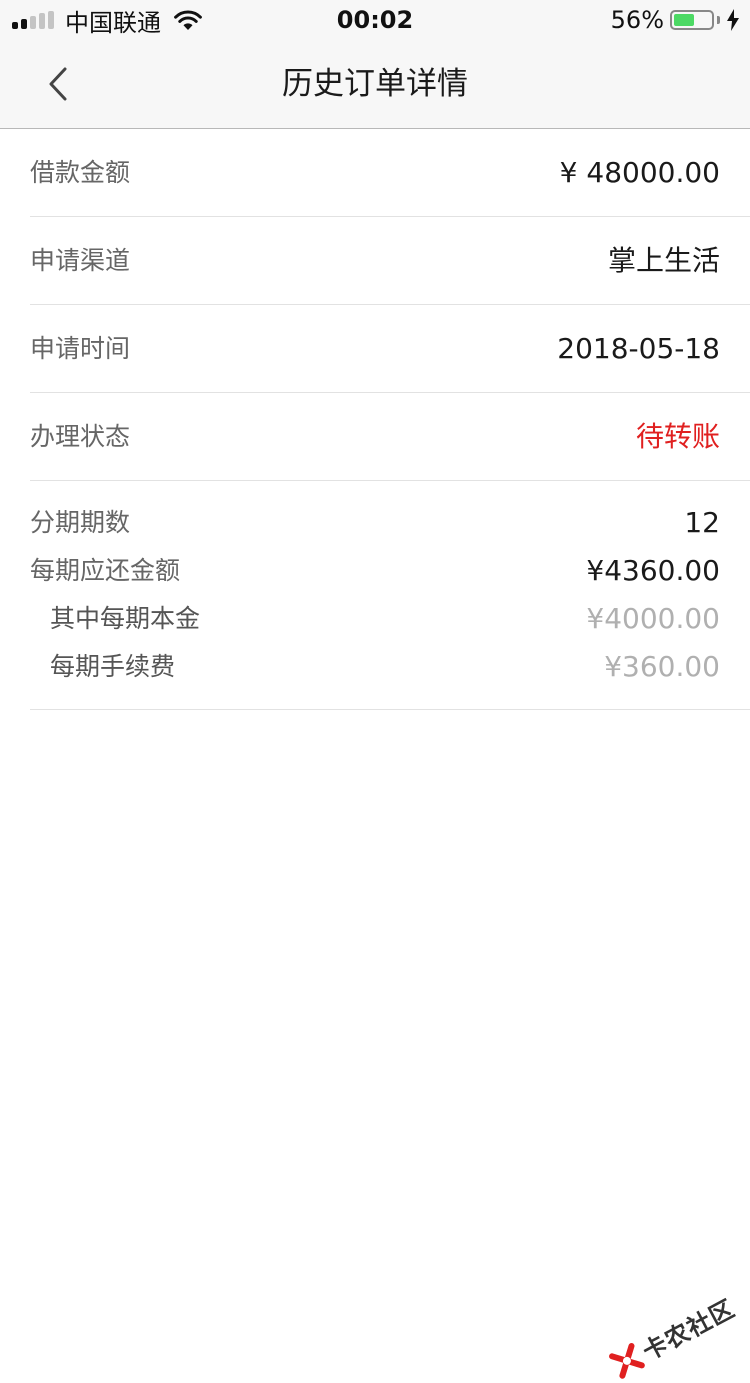 This screenshot has height=1383, width=750. Describe the element at coordinates (689, 1330) in the screenshot. I see `watermark-text: 卡农社区` at that location.